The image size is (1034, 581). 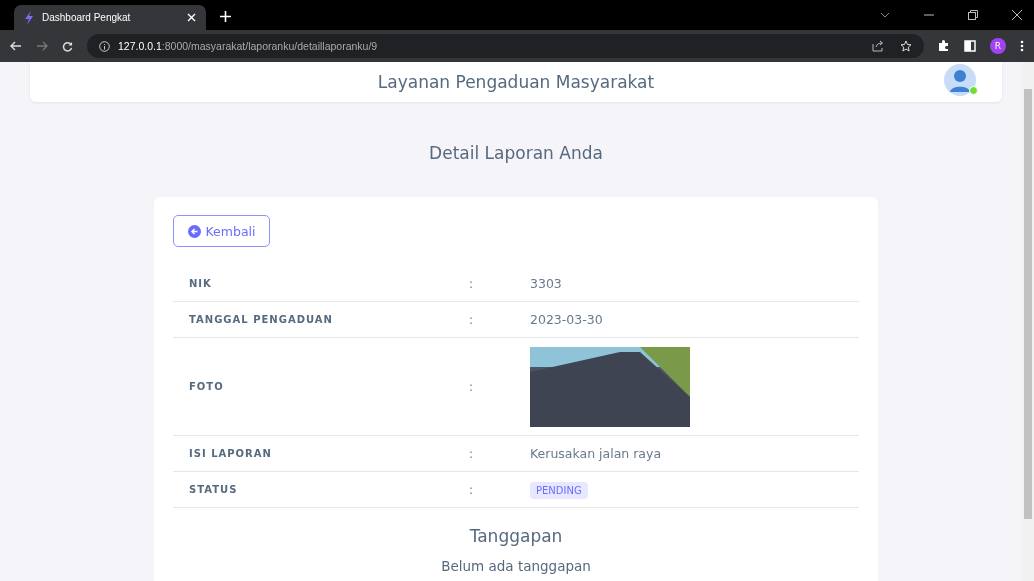 What do you see at coordinates (566, 319) in the screenshot?
I see `field-value: 2023-03-30` at bounding box center [566, 319].